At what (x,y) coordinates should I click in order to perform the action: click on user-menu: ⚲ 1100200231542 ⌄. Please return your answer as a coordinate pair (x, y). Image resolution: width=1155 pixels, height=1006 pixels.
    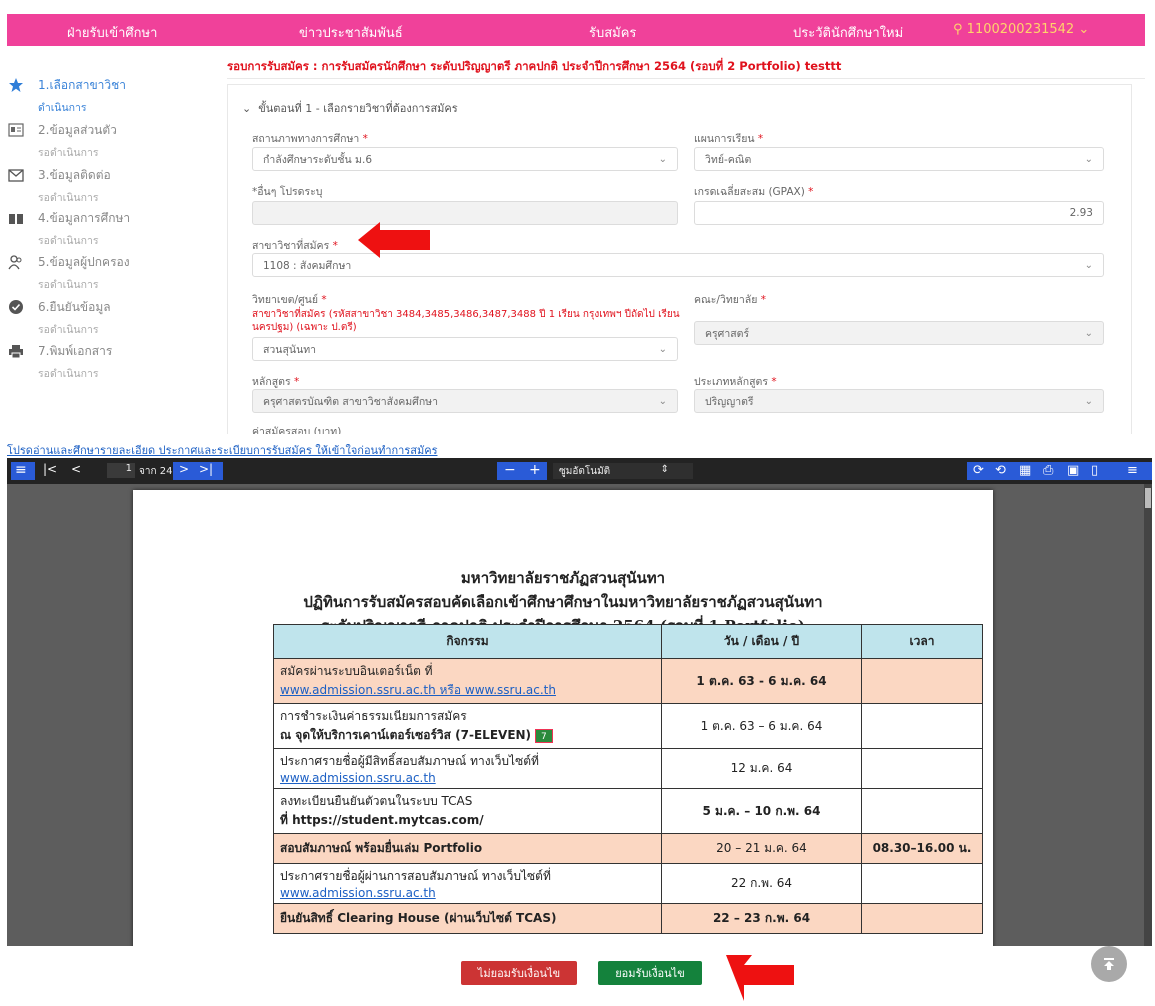
    Looking at the image, I should click on (1021, 29).